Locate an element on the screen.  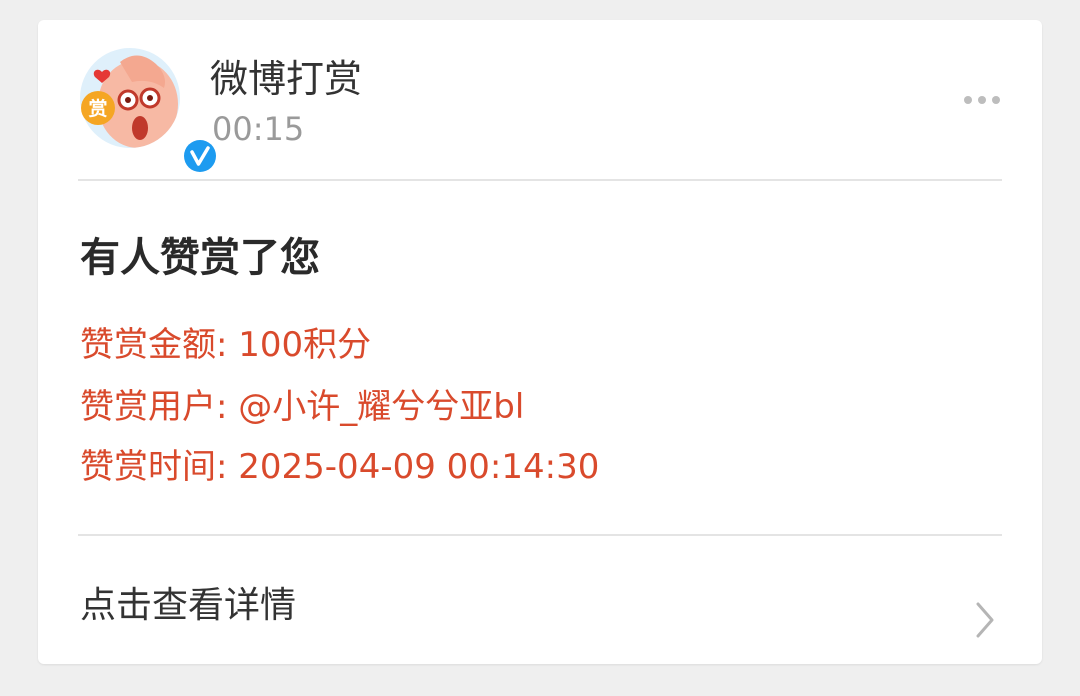
avatar: 赏 is located at coordinates (150, 112).